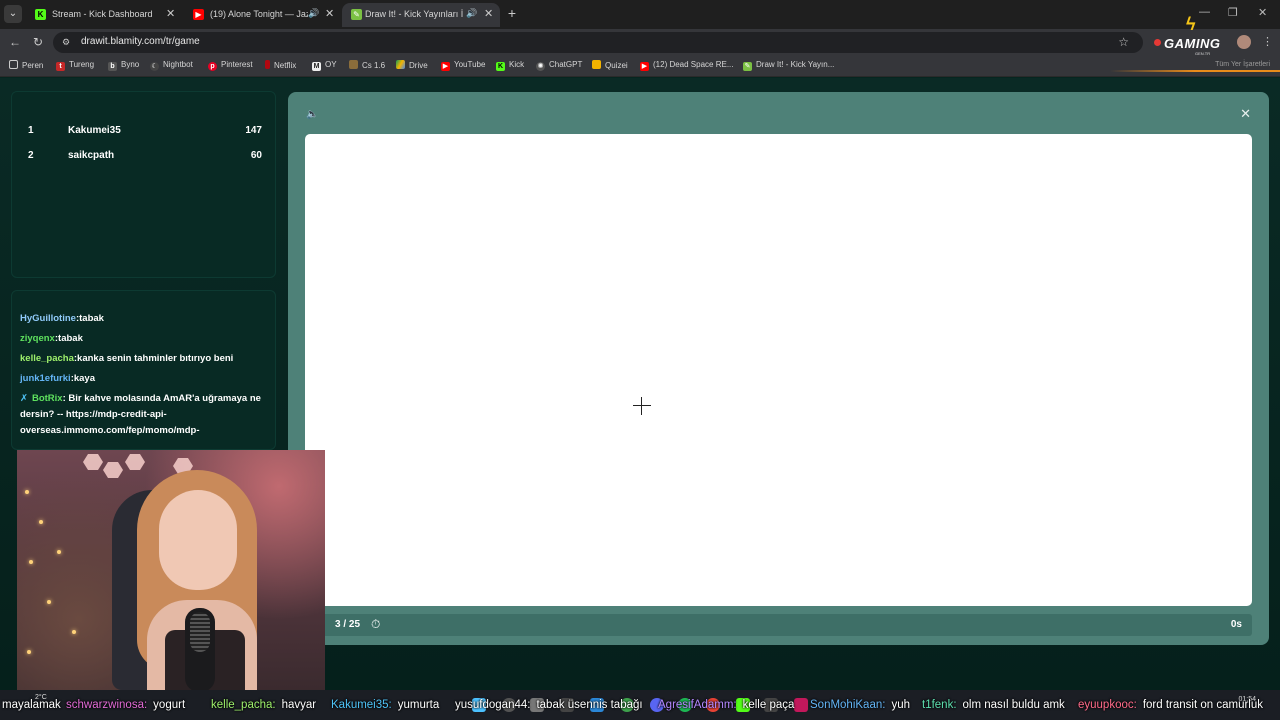 Image resolution: width=1280 pixels, height=720 pixels. I want to click on ticker-text: ford transit on camurluk, so click(1202, 705).